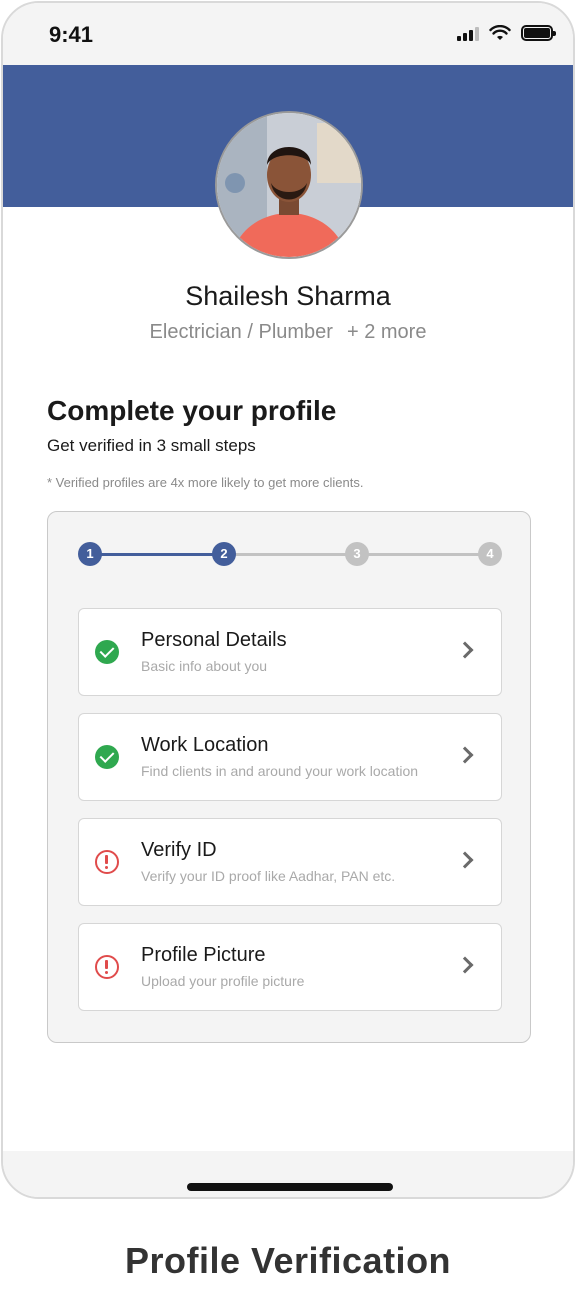 The height and width of the screenshot is (1294, 576). I want to click on bottom-bar, so click(288, 1174).